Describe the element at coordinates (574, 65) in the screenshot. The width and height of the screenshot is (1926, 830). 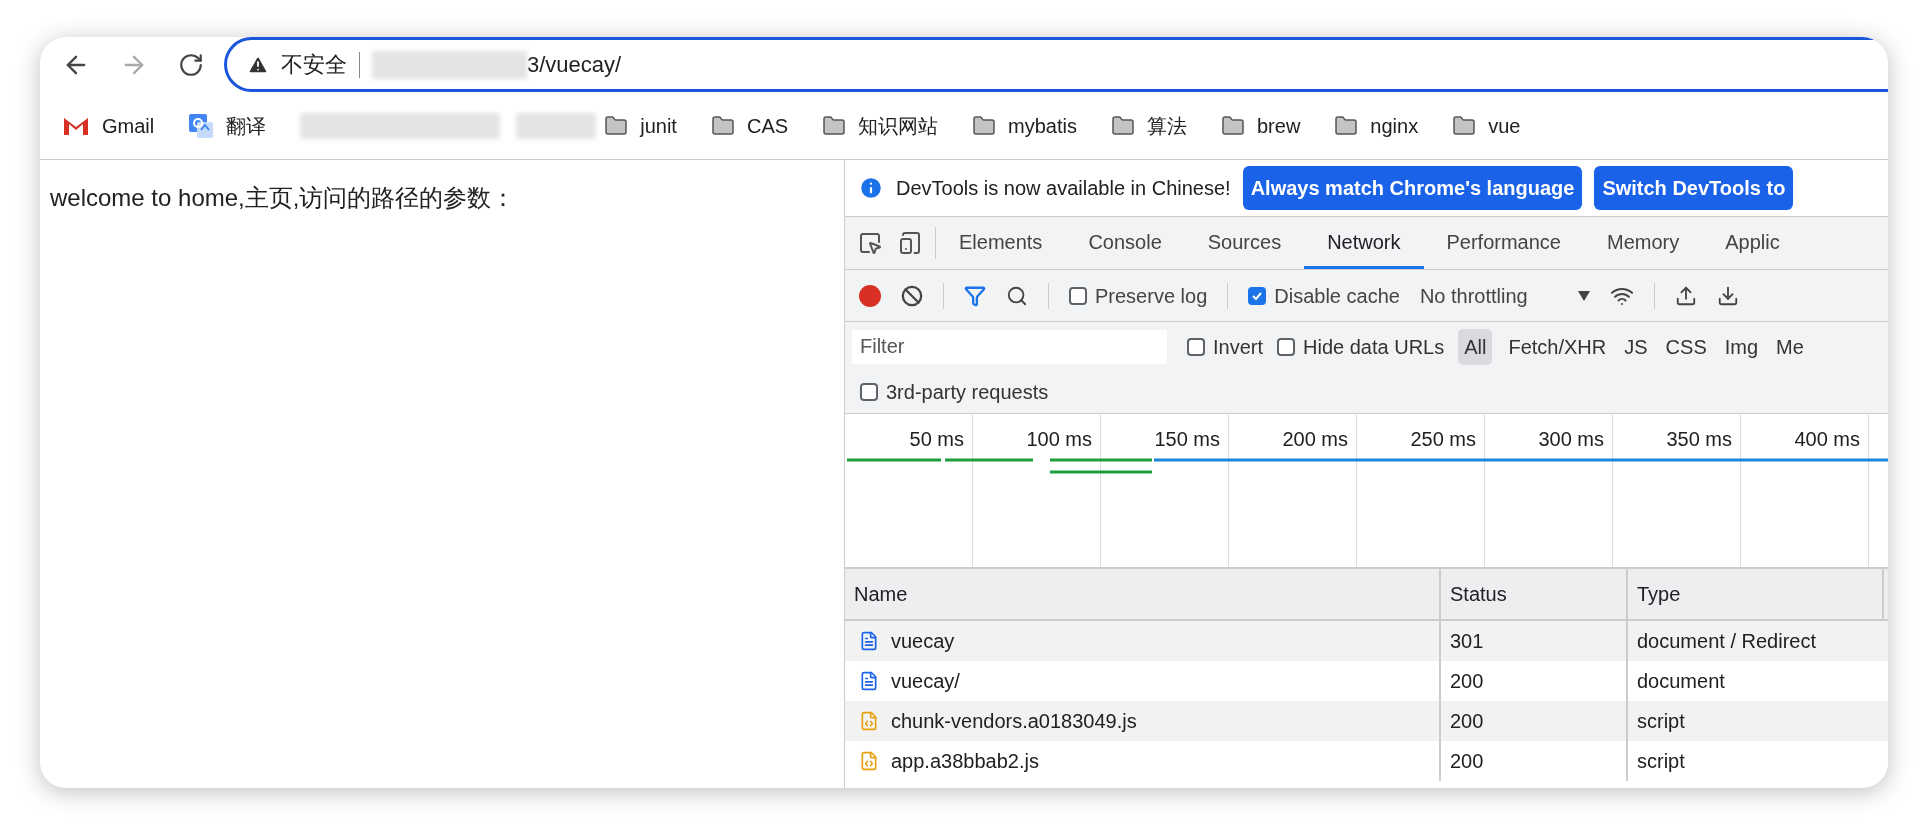
I see `url-text: 3/vuecay/` at that location.